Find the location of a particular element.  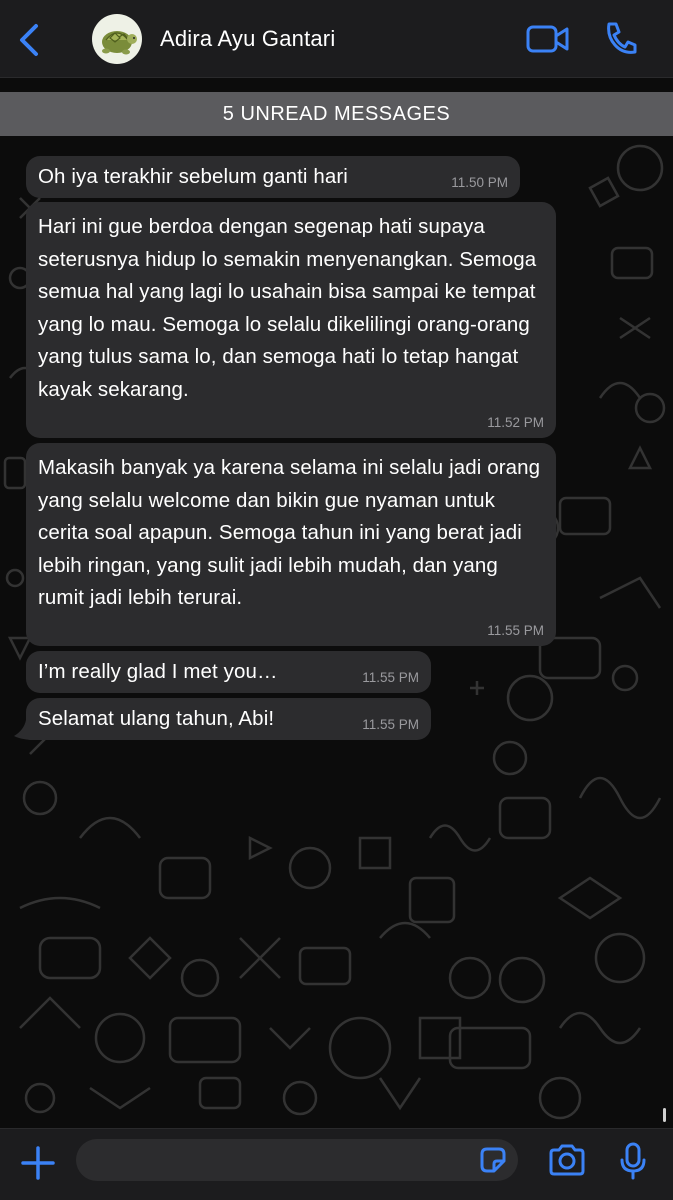

avatar is located at coordinates (117, 39).